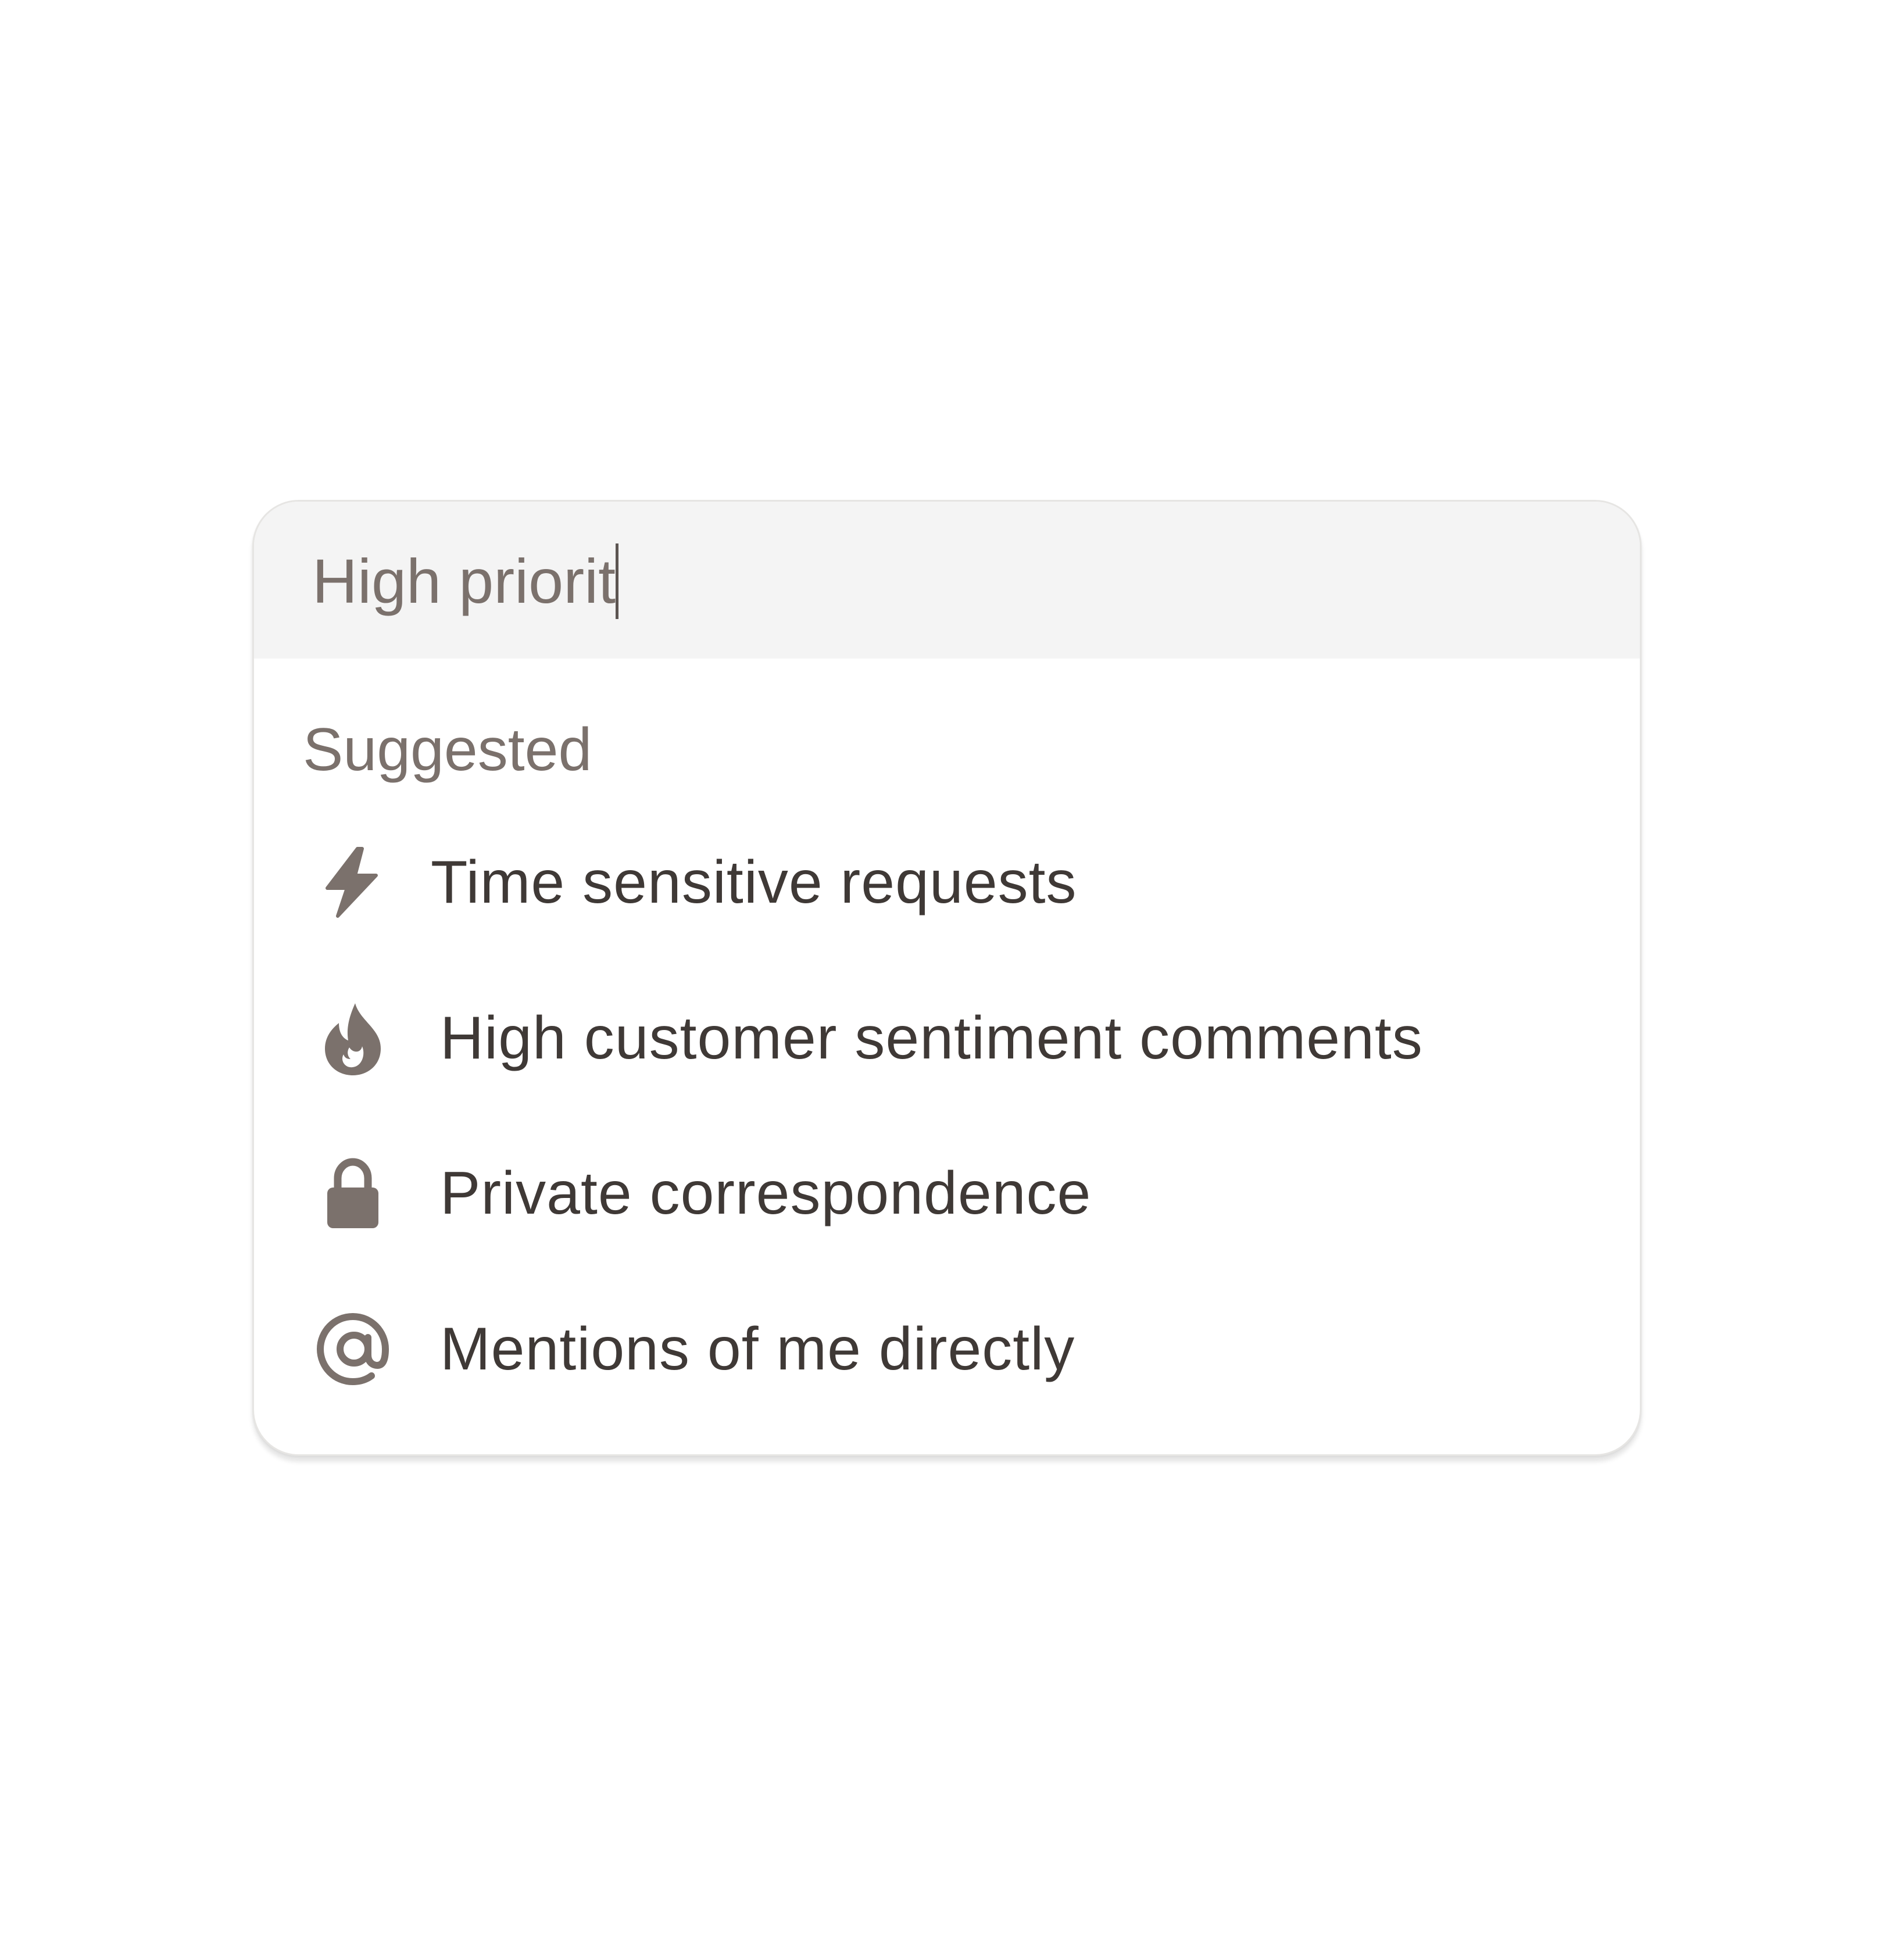 The image size is (1895, 1960). What do you see at coordinates (947, 580) in the screenshot?
I see `search-bar: High priorit` at bounding box center [947, 580].